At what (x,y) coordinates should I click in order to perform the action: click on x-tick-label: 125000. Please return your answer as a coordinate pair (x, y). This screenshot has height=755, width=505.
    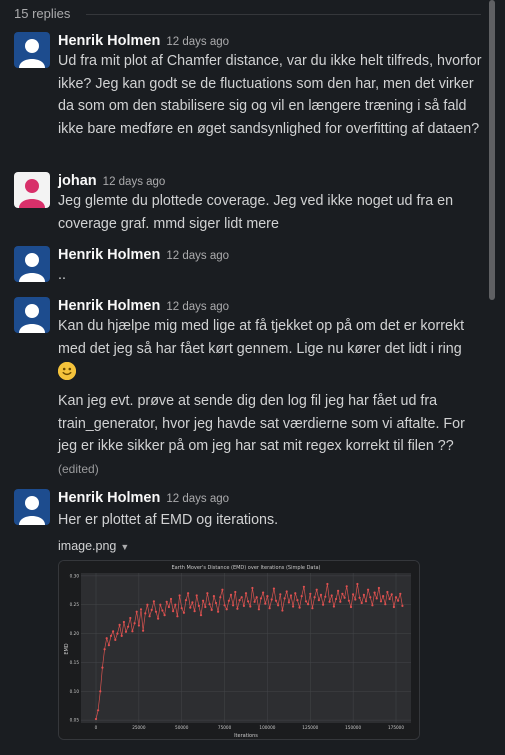
    Looking at the image, I should click on (310, 727).